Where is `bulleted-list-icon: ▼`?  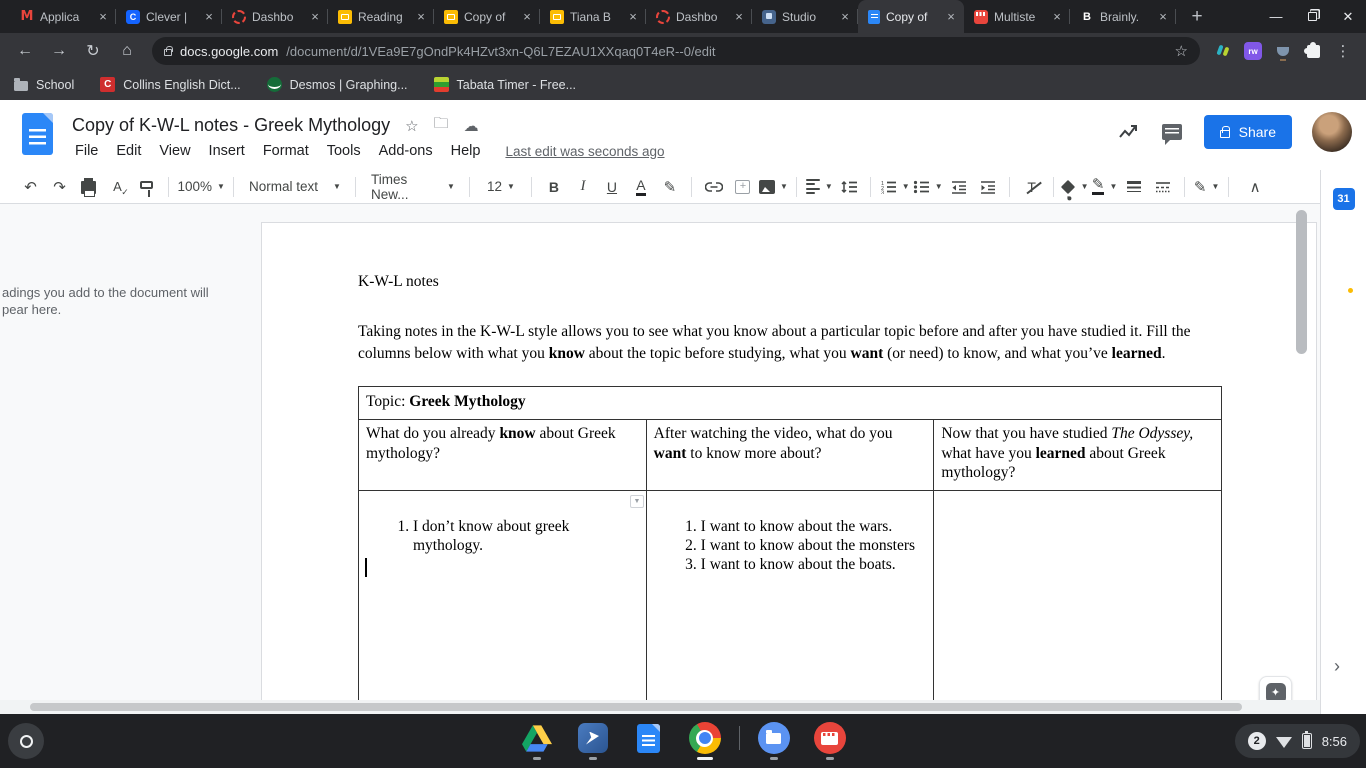 bulleted-list-icon: ▼ is located at coordinates (928, 187).